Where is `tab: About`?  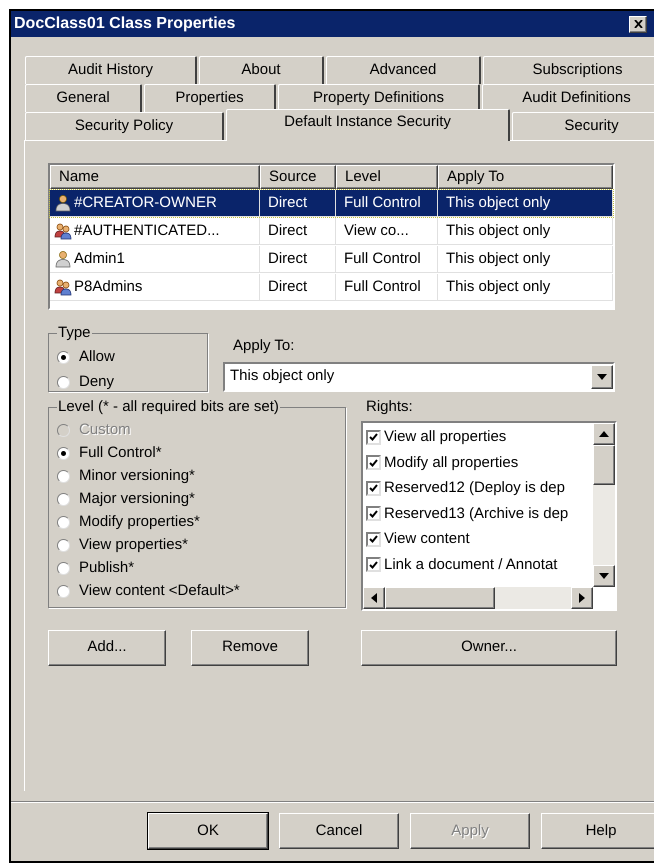 tab: About is located at coordinates (261, 70).